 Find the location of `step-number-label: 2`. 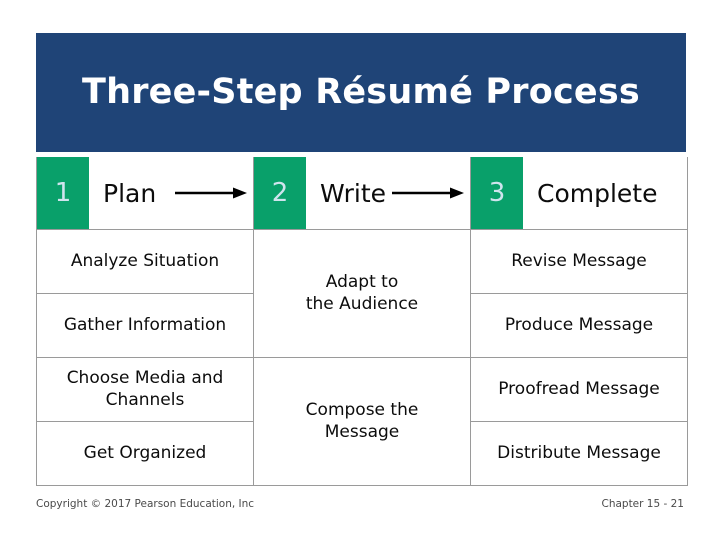

step-number-label: 2 is located at coordinates (280, 193).